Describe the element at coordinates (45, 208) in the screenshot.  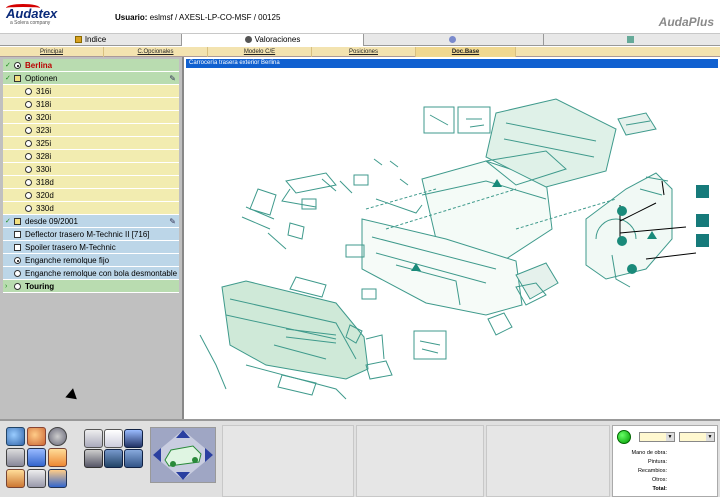
I see `model-label: 330d` at that location.